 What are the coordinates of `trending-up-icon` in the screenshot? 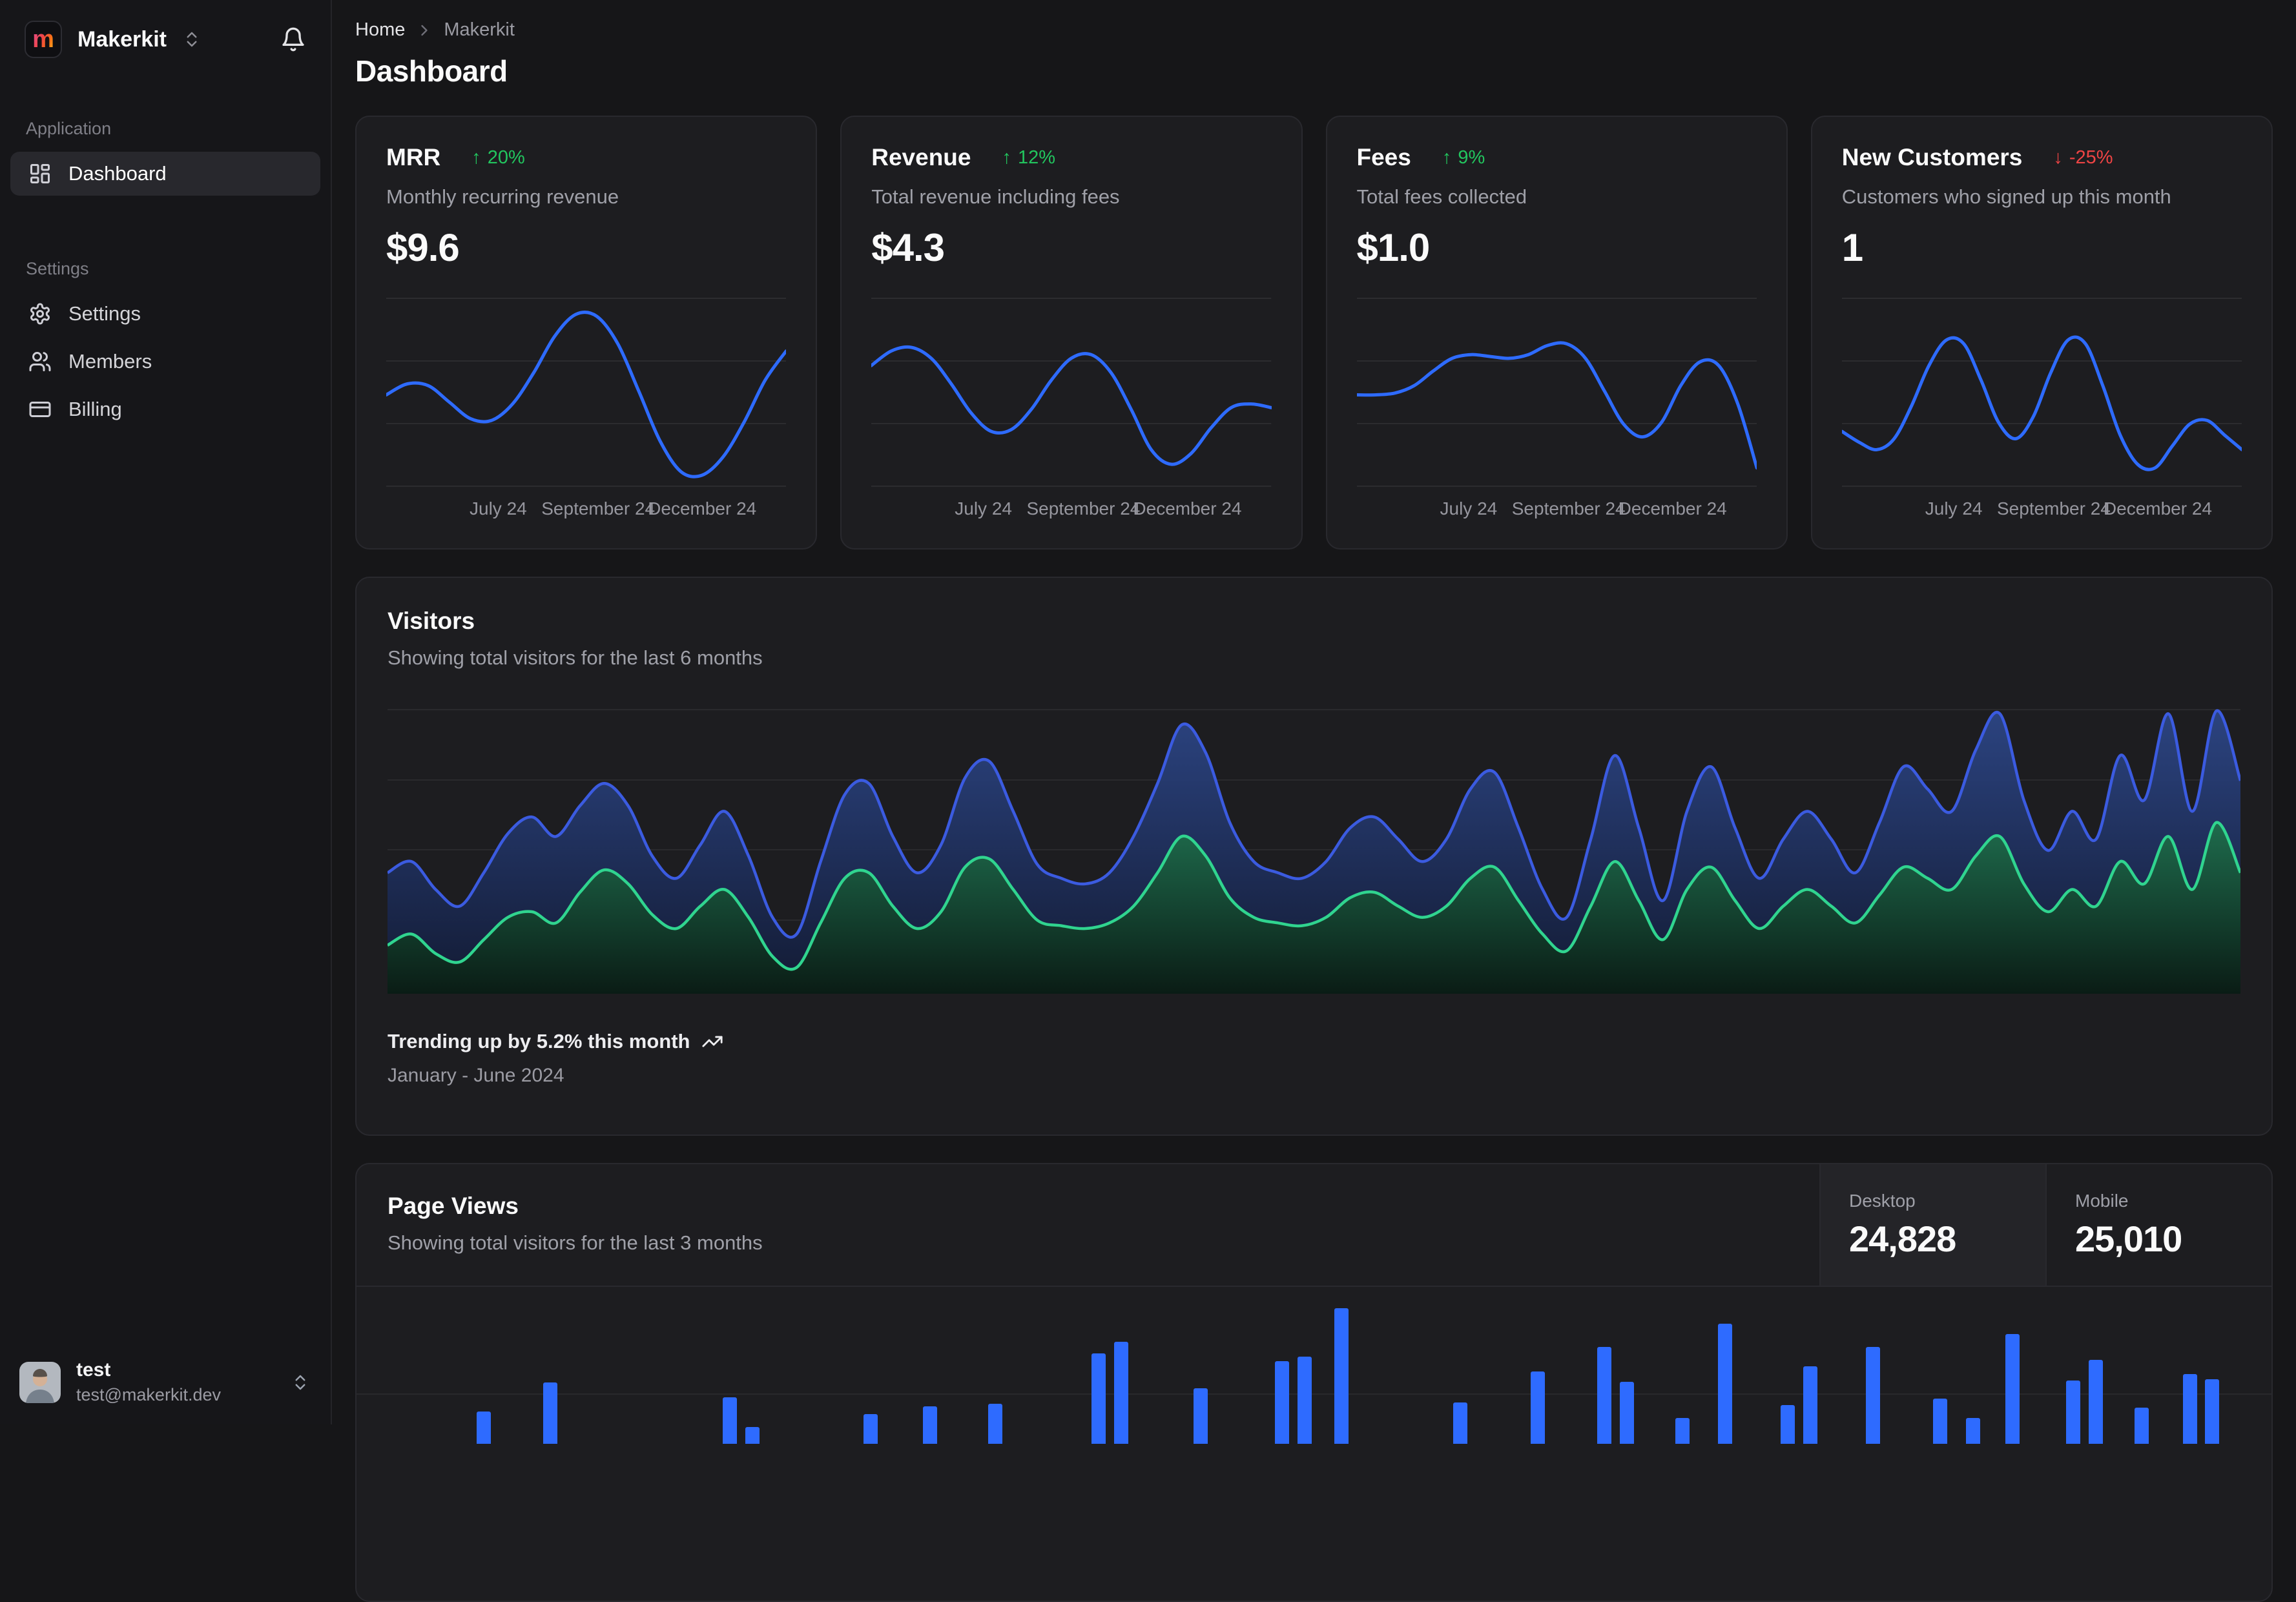 It's located at (712, 1041).